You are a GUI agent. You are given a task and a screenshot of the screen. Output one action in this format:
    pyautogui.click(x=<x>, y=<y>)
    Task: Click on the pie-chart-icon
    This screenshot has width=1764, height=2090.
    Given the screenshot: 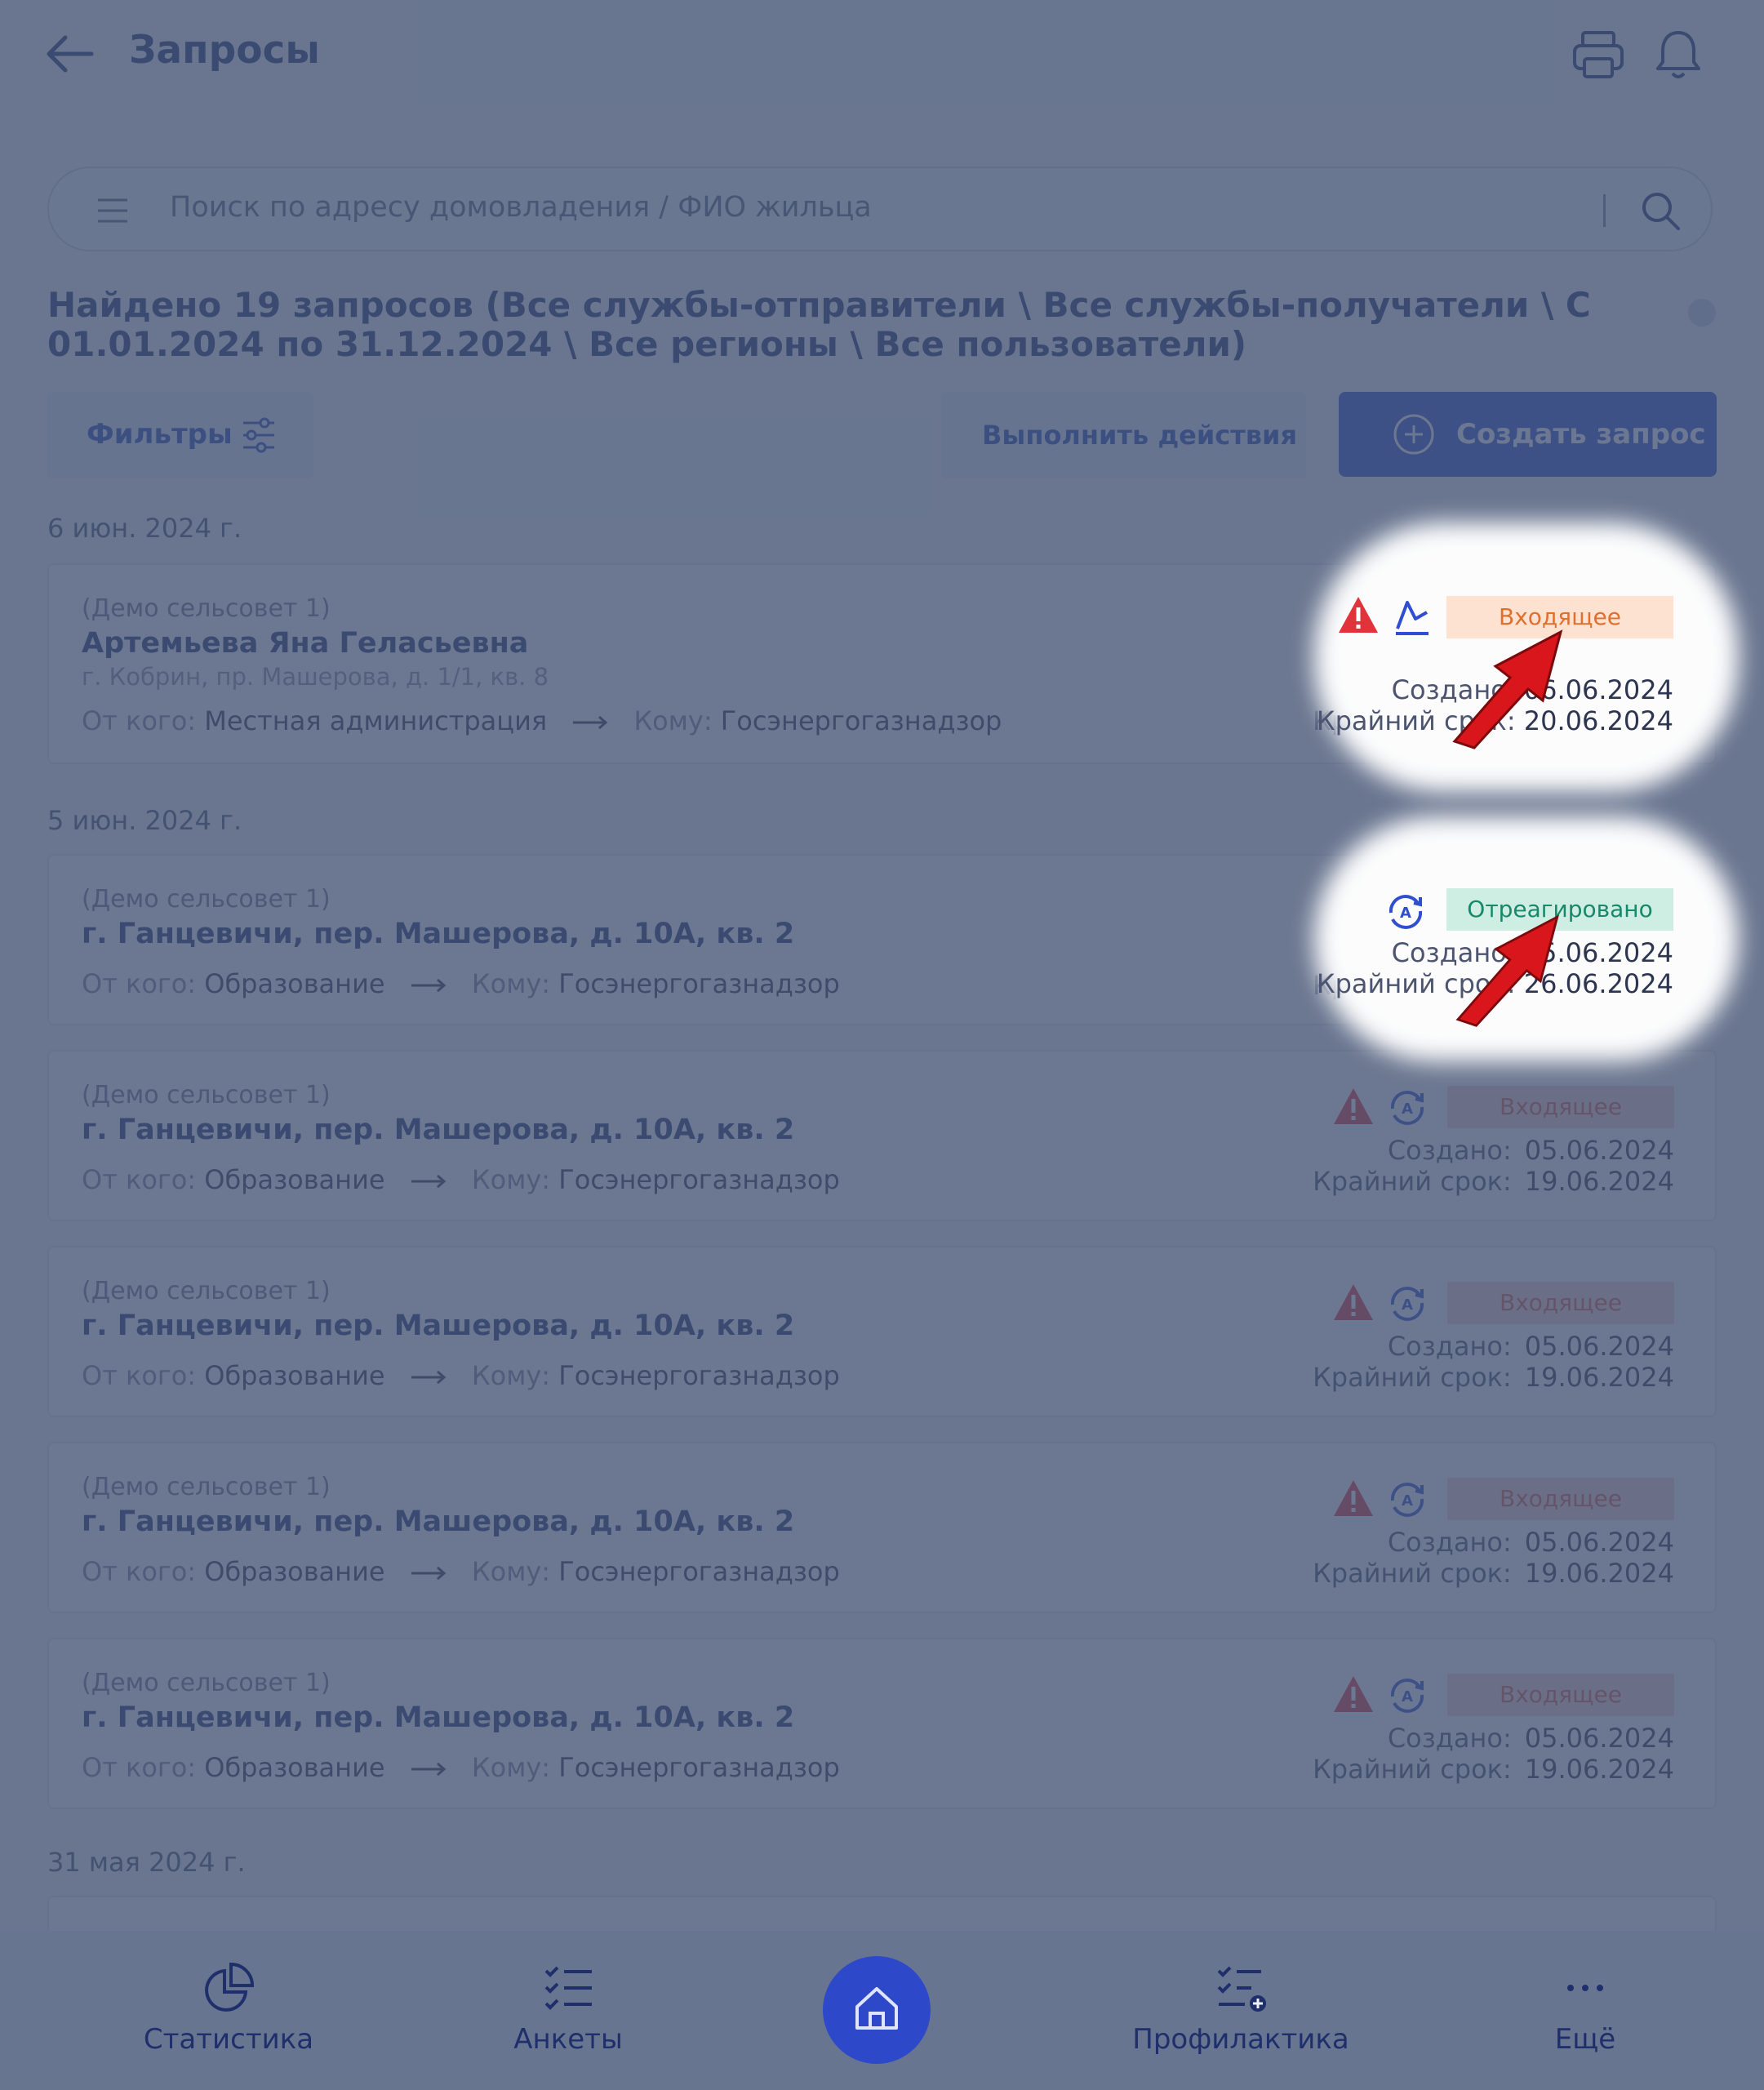 What is the action you would take?
    pyautogui.click(x=230, y=1987)
    